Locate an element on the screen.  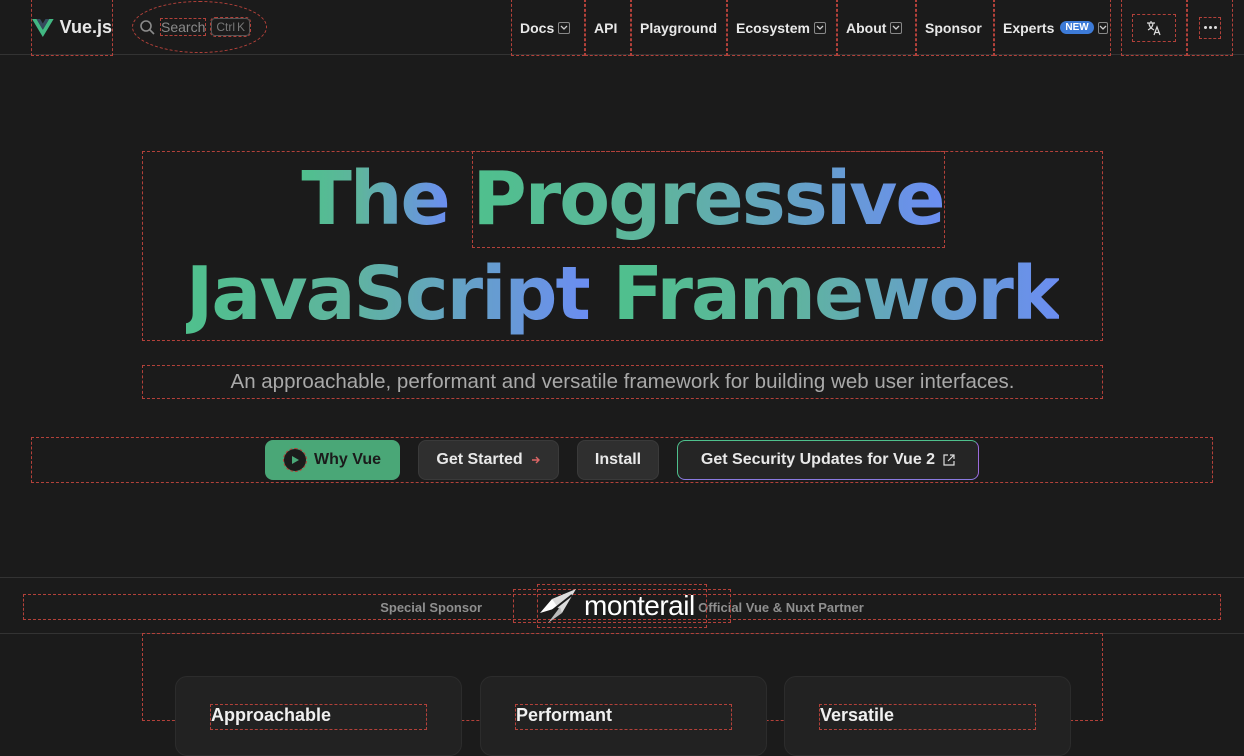
nav-experts: Experts NEW is located at coordinates (1052, 28).